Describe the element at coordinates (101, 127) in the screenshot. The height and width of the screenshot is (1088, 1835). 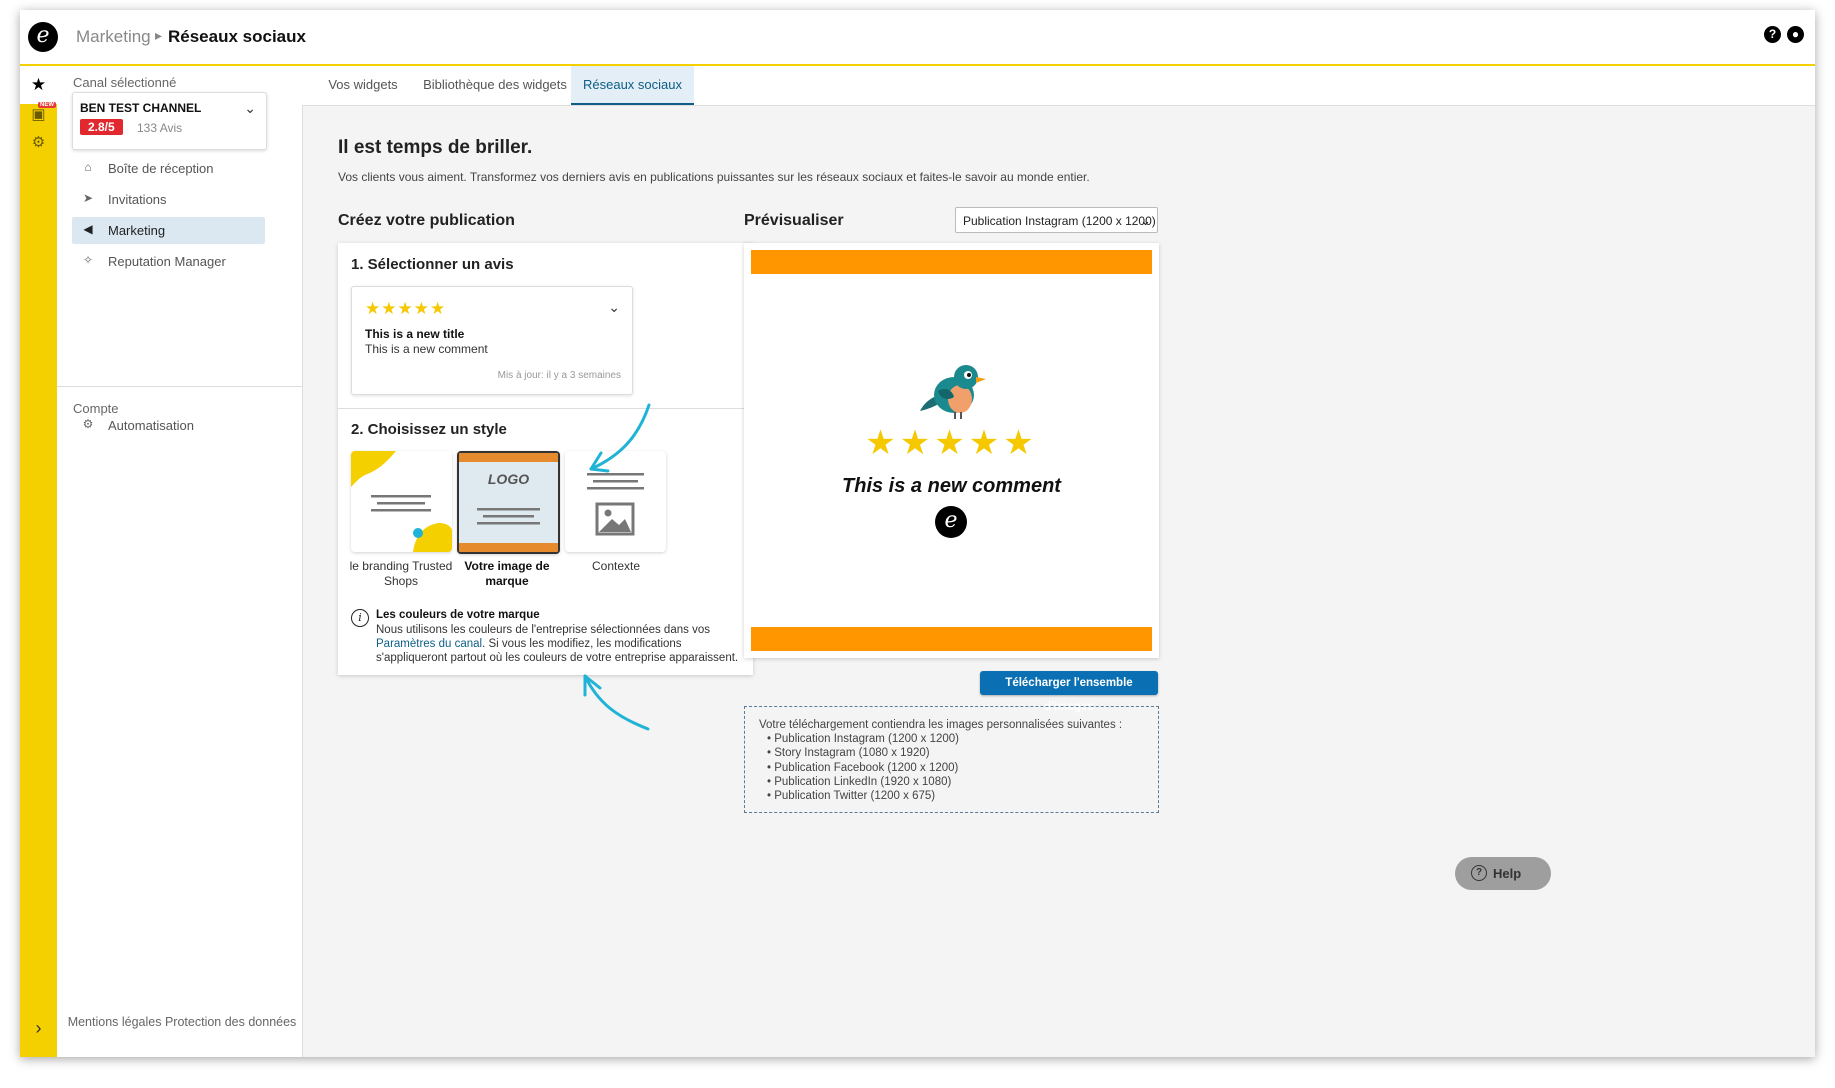
I see `rating-badge: 2.8/5` at that location.